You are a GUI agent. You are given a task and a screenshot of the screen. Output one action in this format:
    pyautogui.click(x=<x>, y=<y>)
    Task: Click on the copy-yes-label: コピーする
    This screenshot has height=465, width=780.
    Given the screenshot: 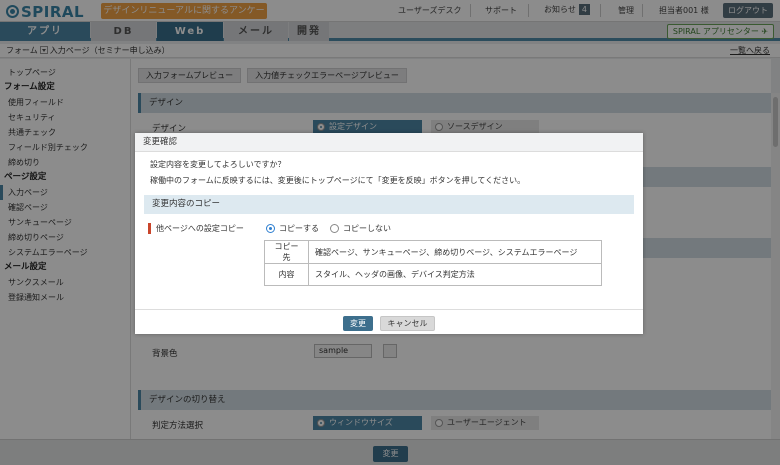 What is the action you would take?
    pyautogui.click(x=299, y=228)
    